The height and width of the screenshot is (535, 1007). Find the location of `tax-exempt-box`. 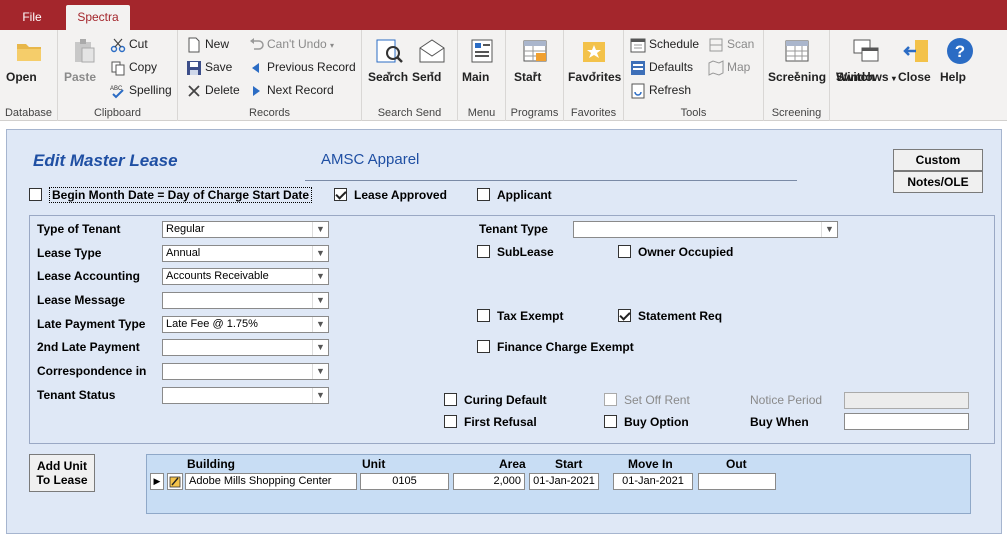

tax-exempt-box is located at coordinates (483, 315).